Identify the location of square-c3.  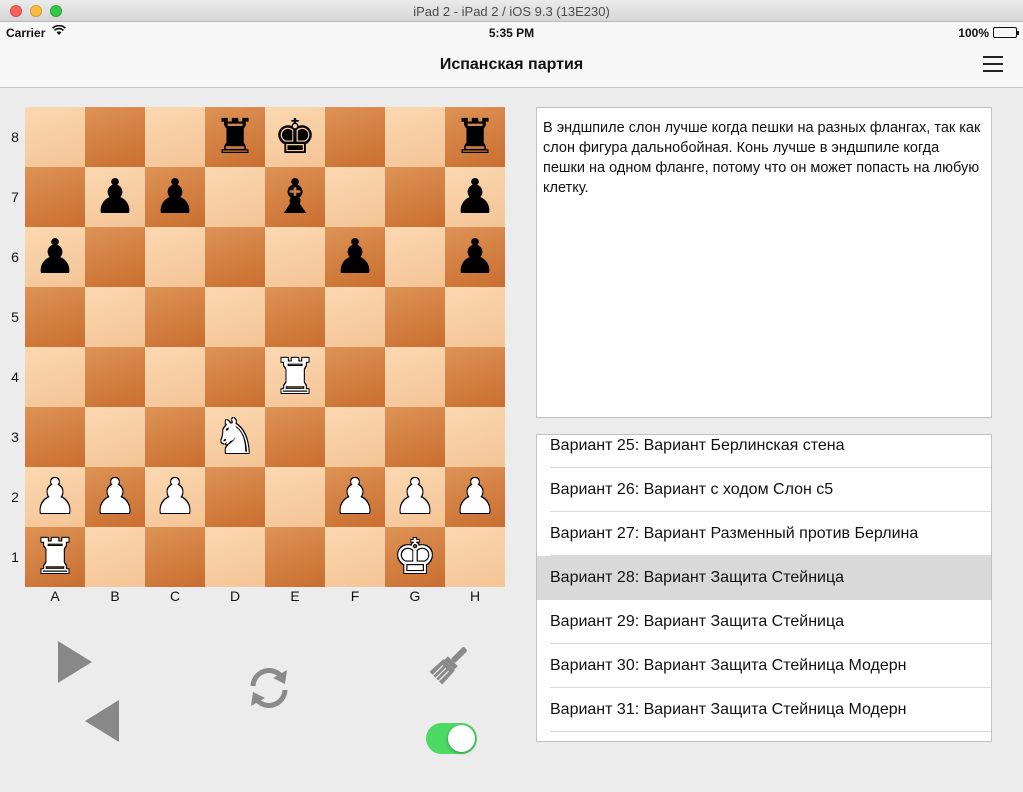
(175, 437).